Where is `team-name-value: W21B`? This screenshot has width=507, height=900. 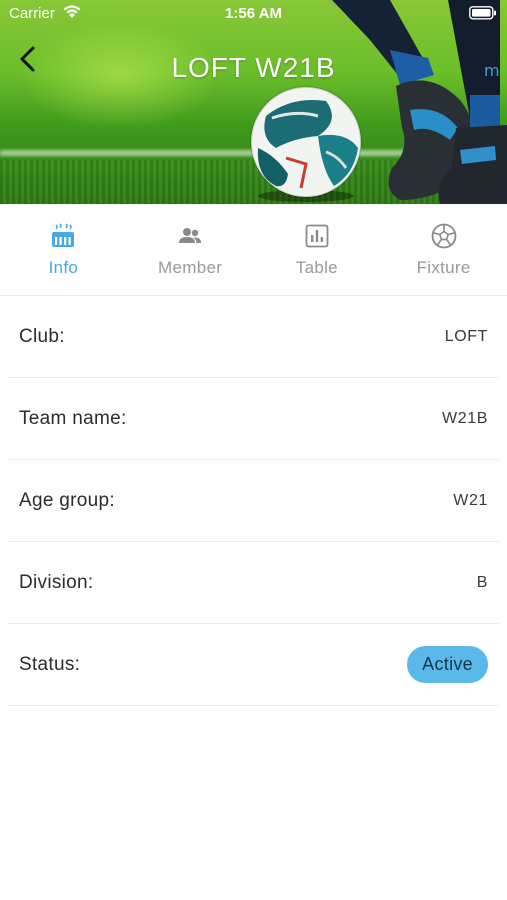
team-name-value: W21B is located at coordinates (465, 418).